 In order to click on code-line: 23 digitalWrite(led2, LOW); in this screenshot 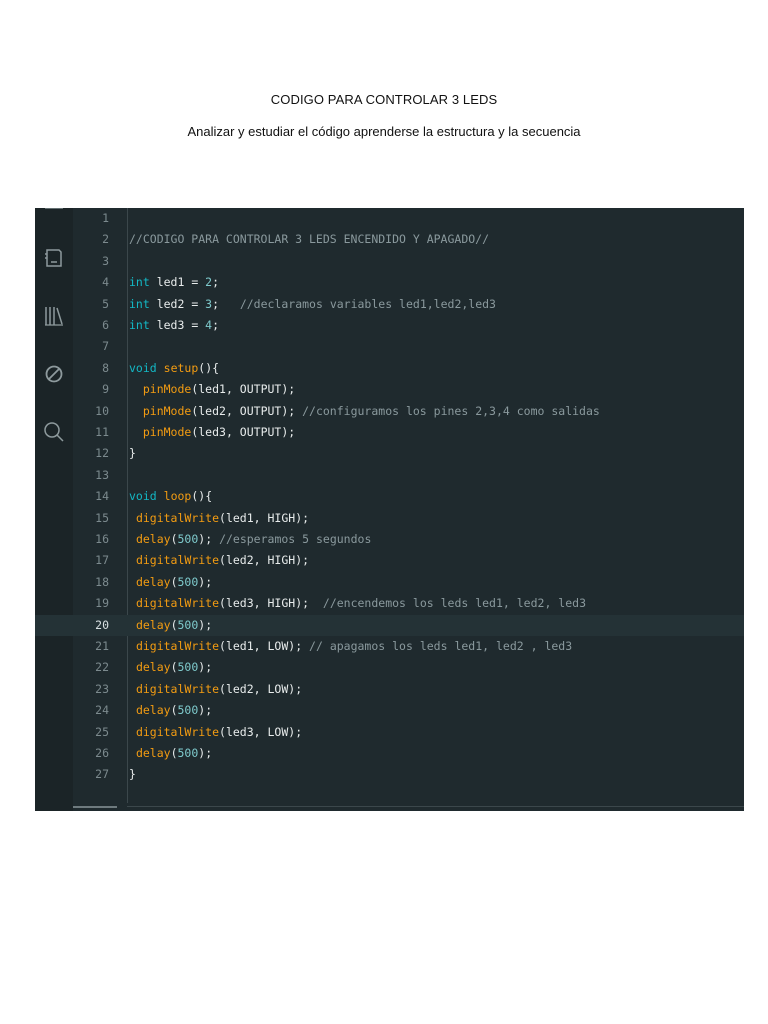, I will do `click(389, 689)`.